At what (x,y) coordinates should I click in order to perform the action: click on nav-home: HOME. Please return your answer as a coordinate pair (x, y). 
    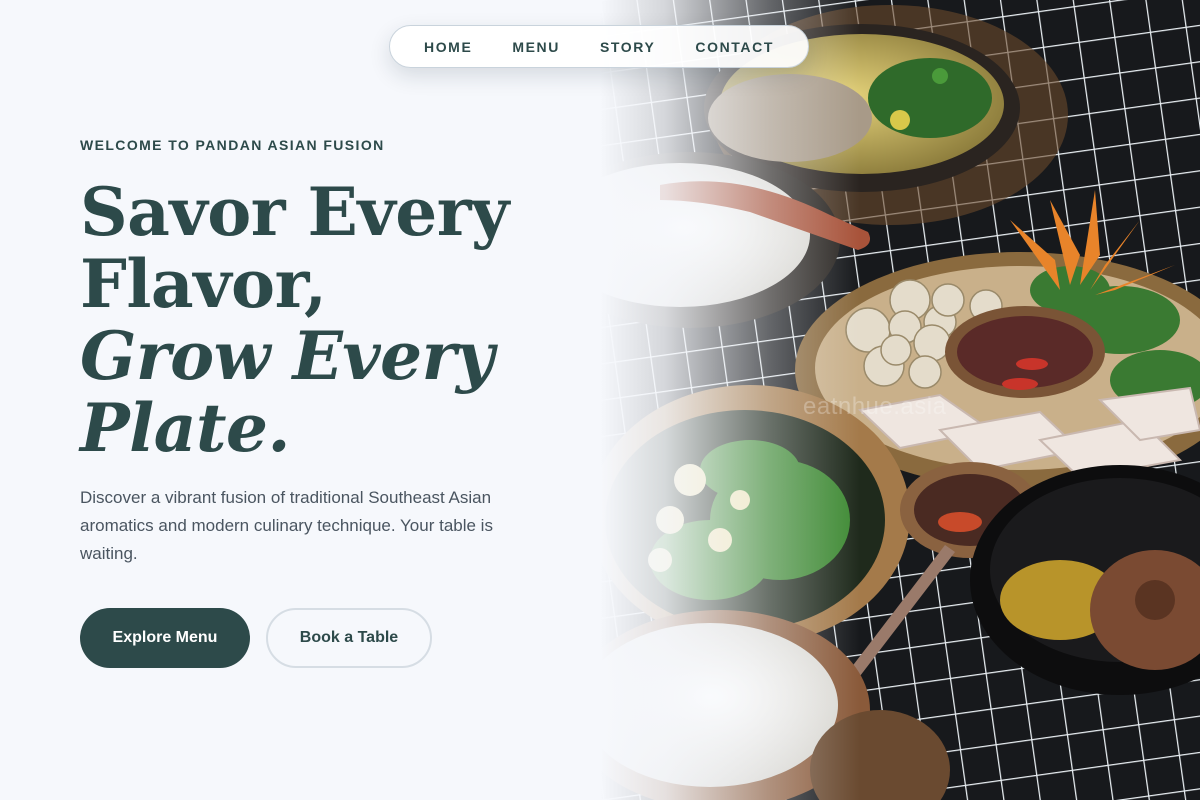
    Looking at the image, I should click on (448, 47).